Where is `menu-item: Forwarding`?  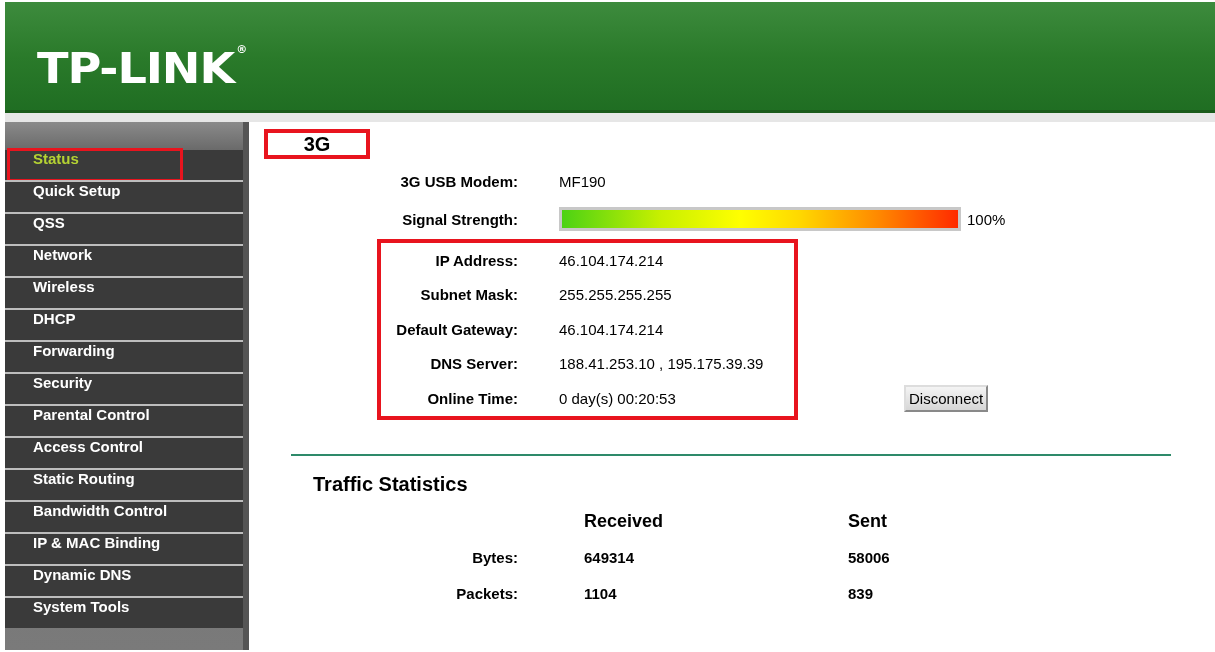
menu-item: Forwarding is located at coordinates (124, 356).